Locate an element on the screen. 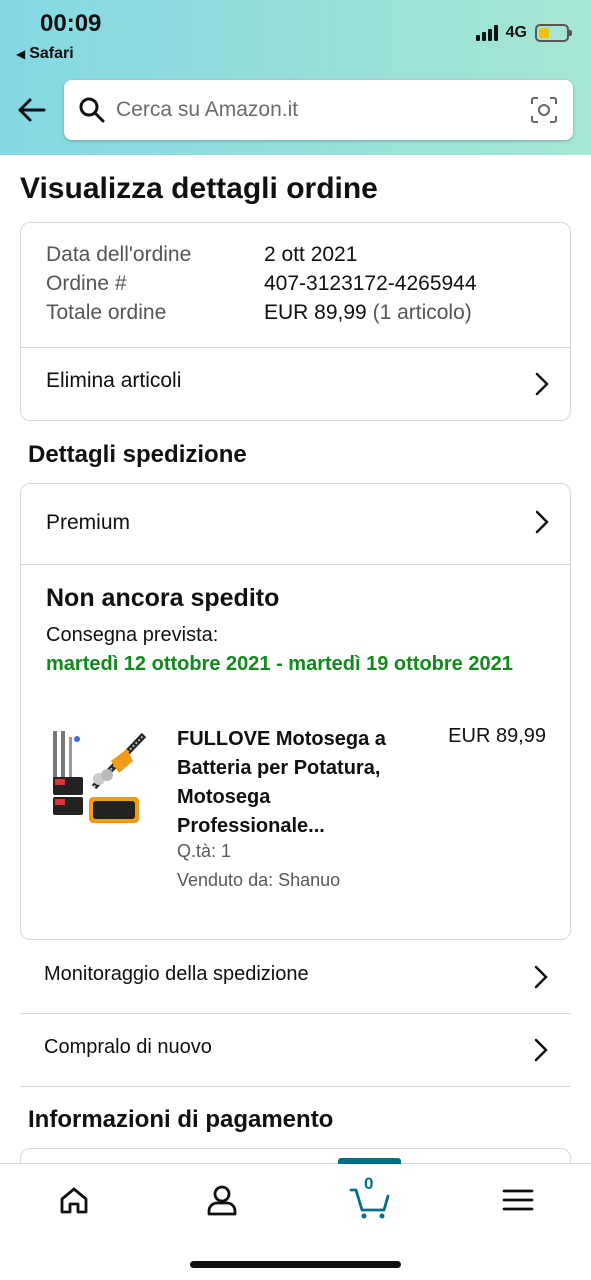 The height and width of the screenshot is (1280, 591). buy-again-label: Compralo di nuovo is located at coordinates (128, 1047).